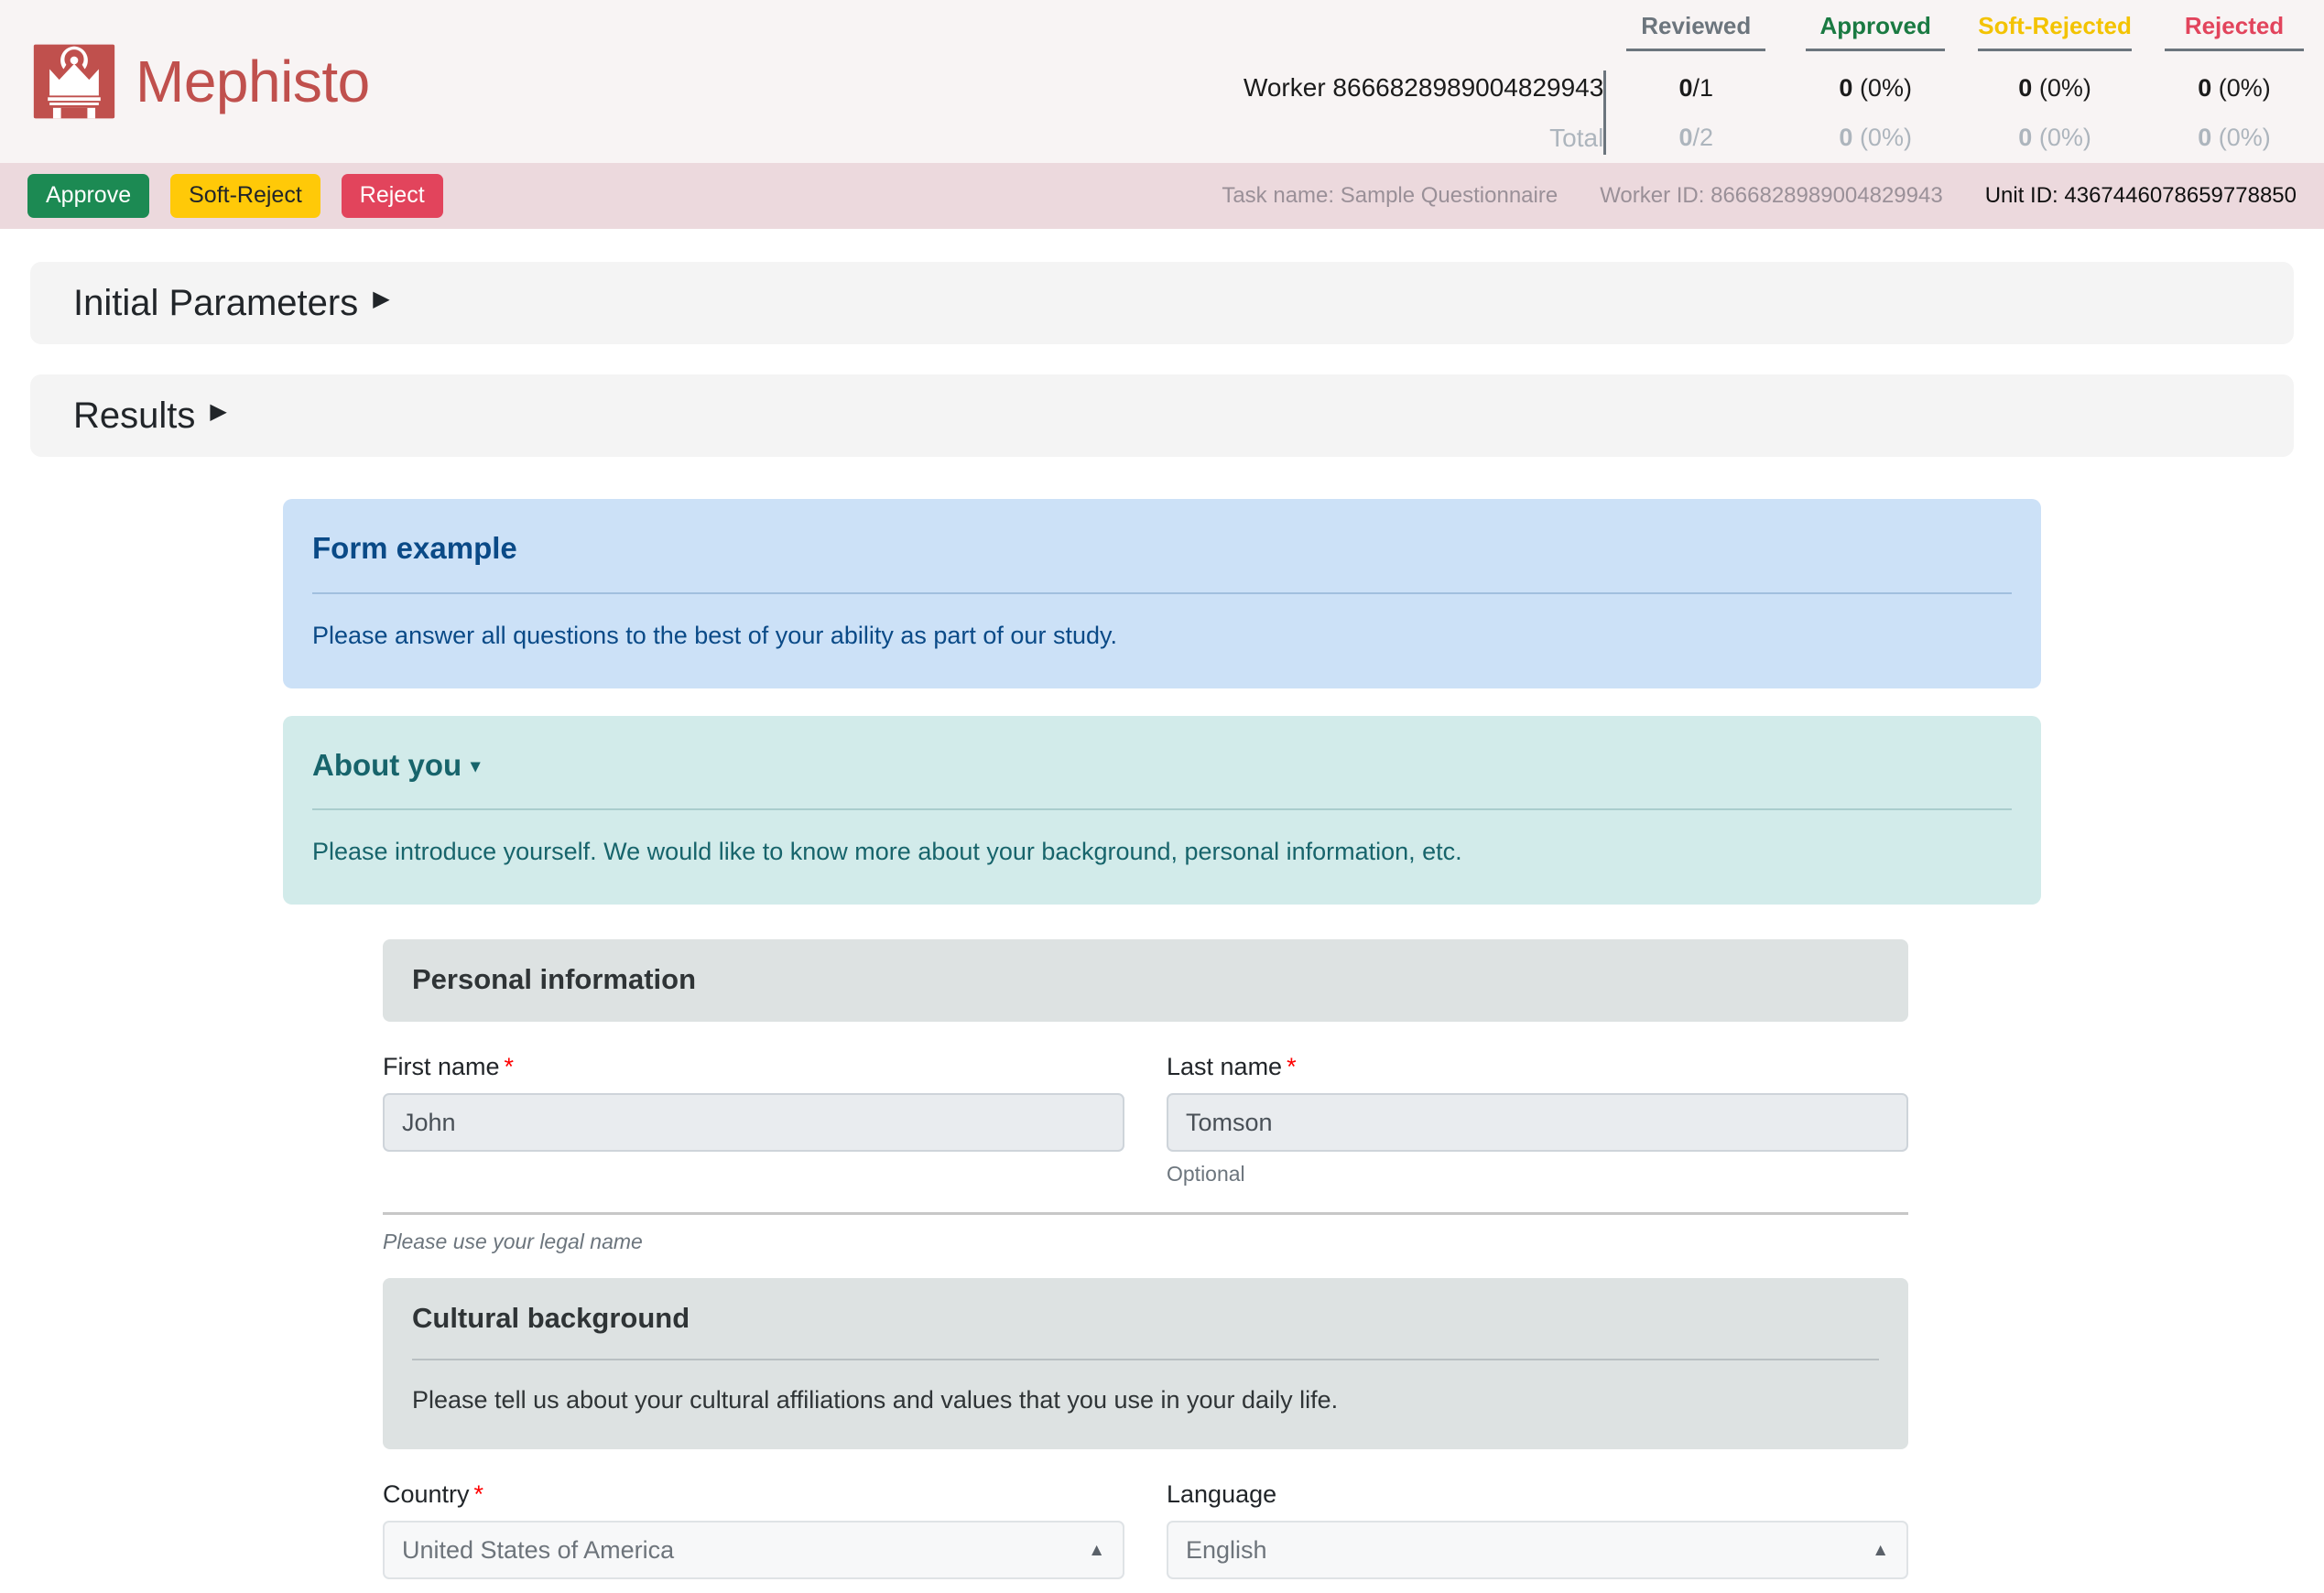 The width and height of the screenshot is (2324, 1593). What do you see at coordinates (1146, 981) in the screenshot?
I see `fieldset-personal-information: Personal information` at bounding box center [1146, 981].